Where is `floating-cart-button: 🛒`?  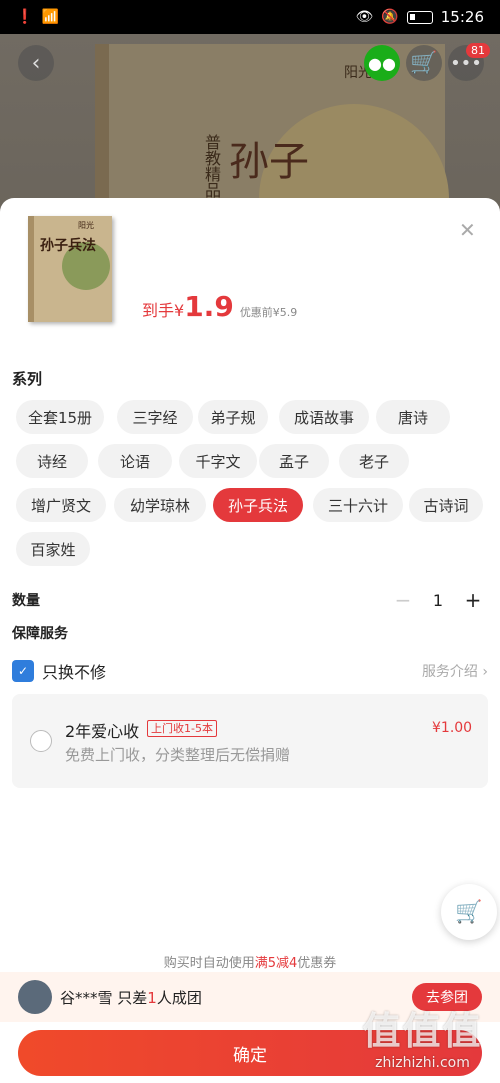 floating-cart-button: 🛒 is located at coordinates (469, 912).